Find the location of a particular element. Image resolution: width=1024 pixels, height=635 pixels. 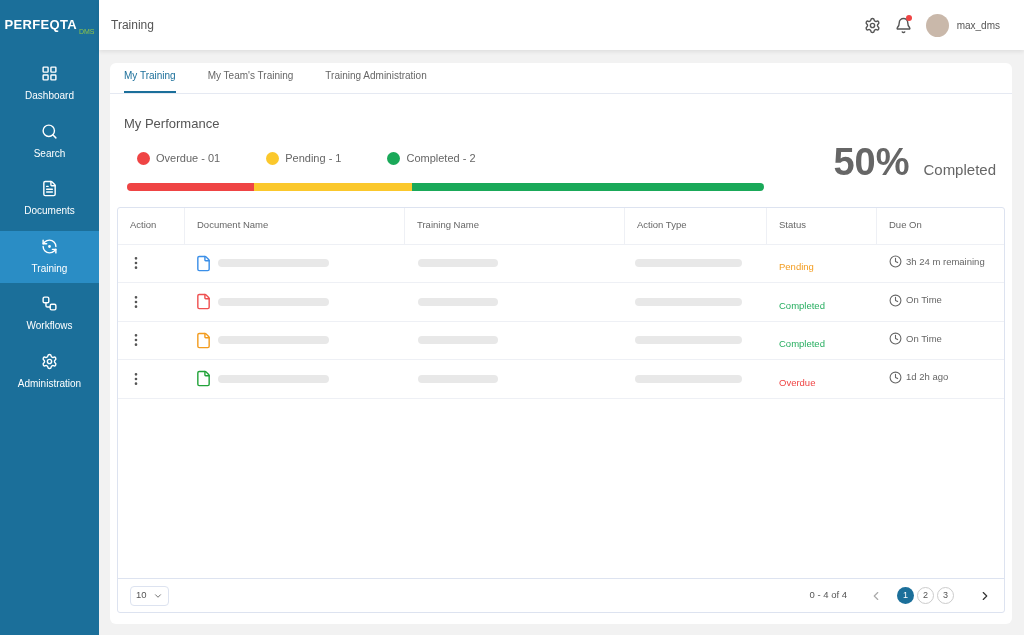

page-title: Training is located at coordinates (132, 25).